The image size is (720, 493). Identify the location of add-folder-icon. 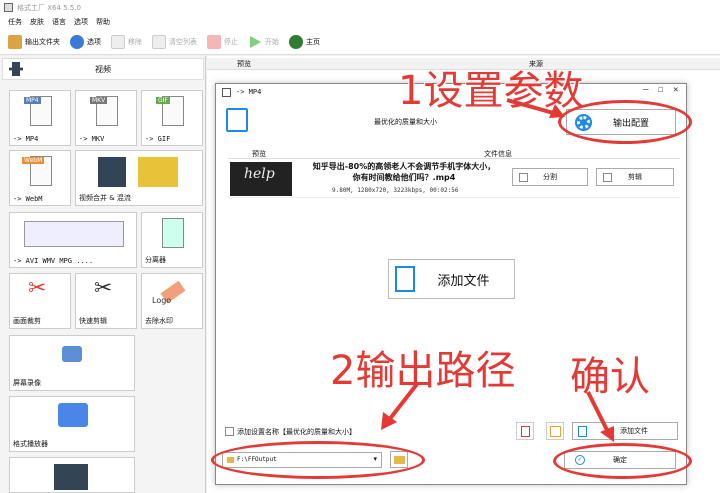
(555, 431).